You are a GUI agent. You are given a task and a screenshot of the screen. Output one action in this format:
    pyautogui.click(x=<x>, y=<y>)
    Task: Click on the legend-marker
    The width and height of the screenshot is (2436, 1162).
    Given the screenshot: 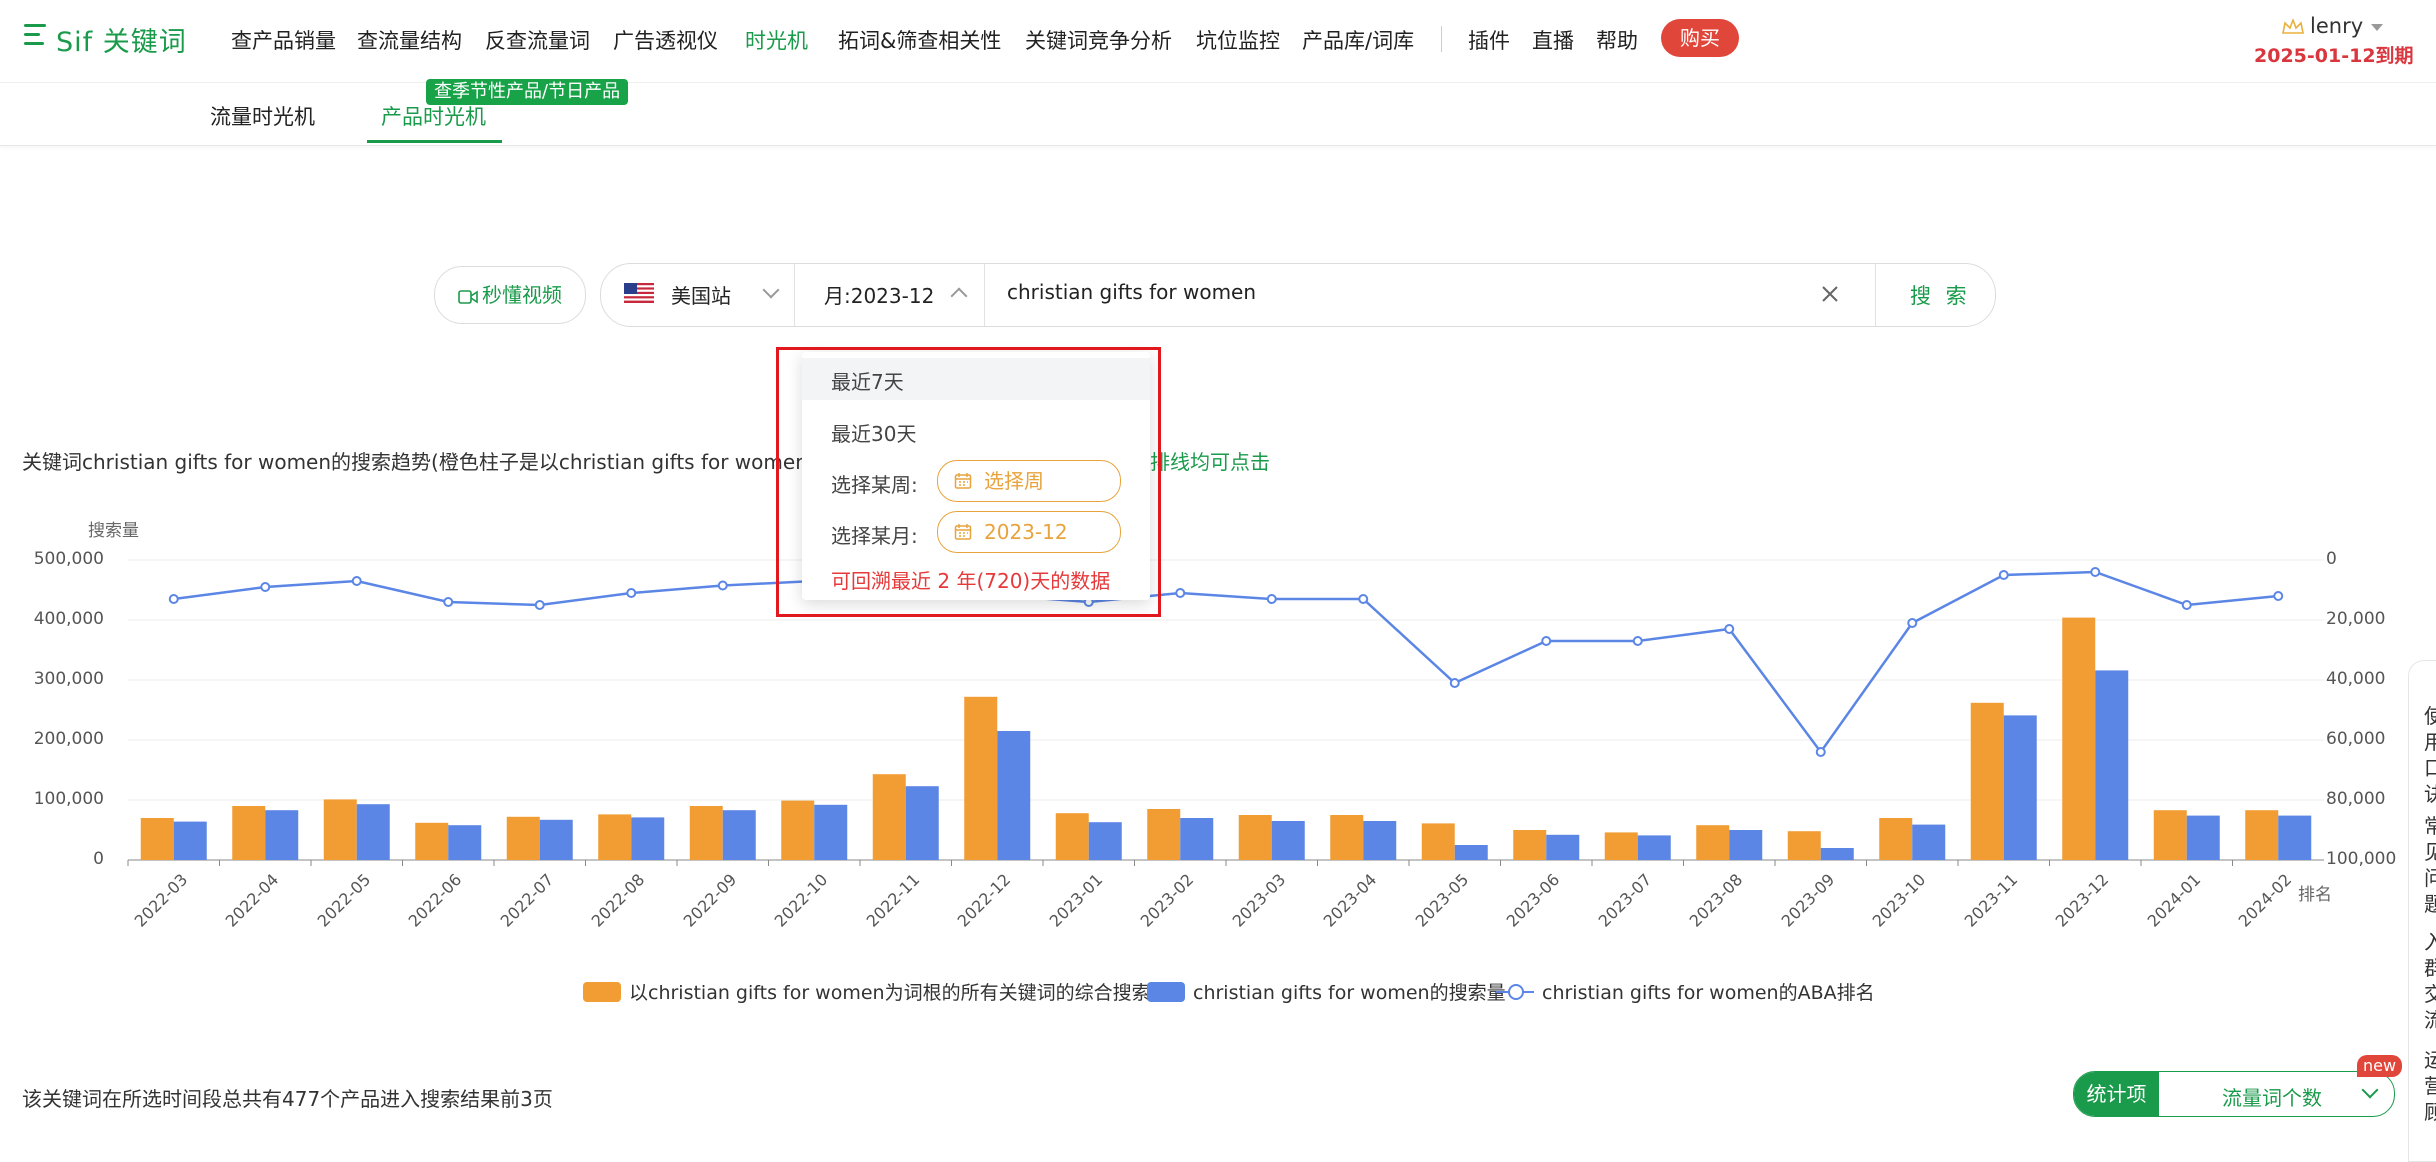 What is the action you would take?
    pyautogui.click(x=1516, y=992)
    